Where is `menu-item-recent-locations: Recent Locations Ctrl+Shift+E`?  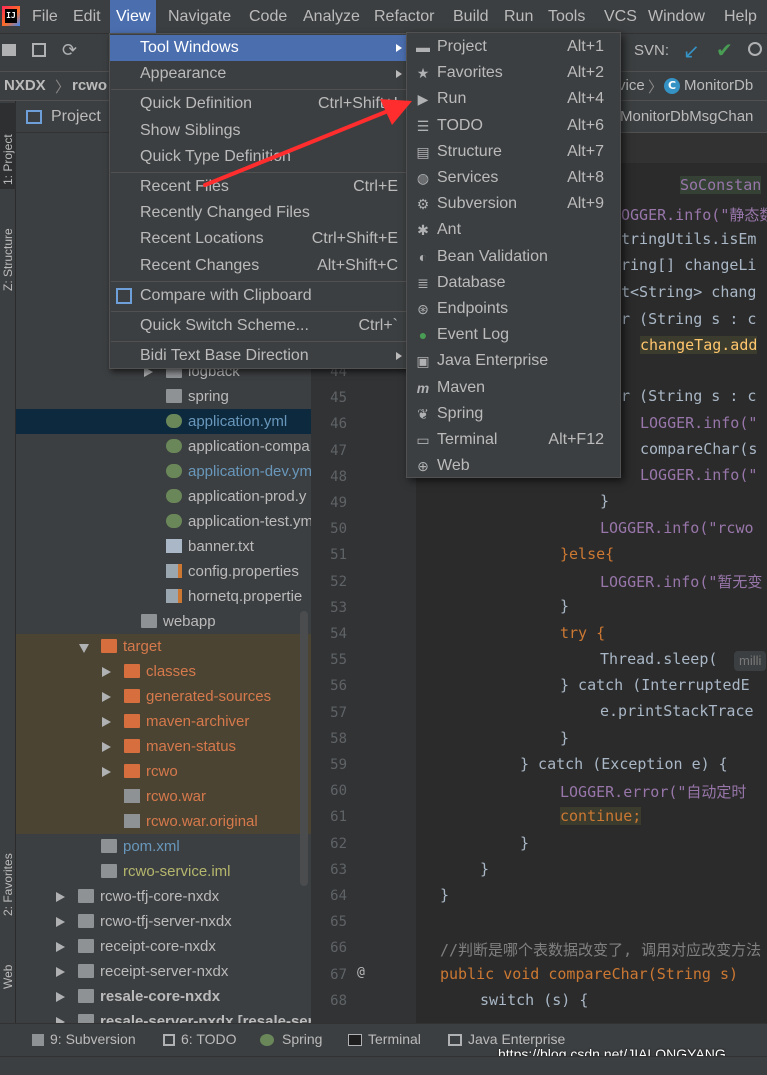 menu-item-recent-locations: Recent Locations Ctrl+Shift+E is located at coordinates (259, 239).